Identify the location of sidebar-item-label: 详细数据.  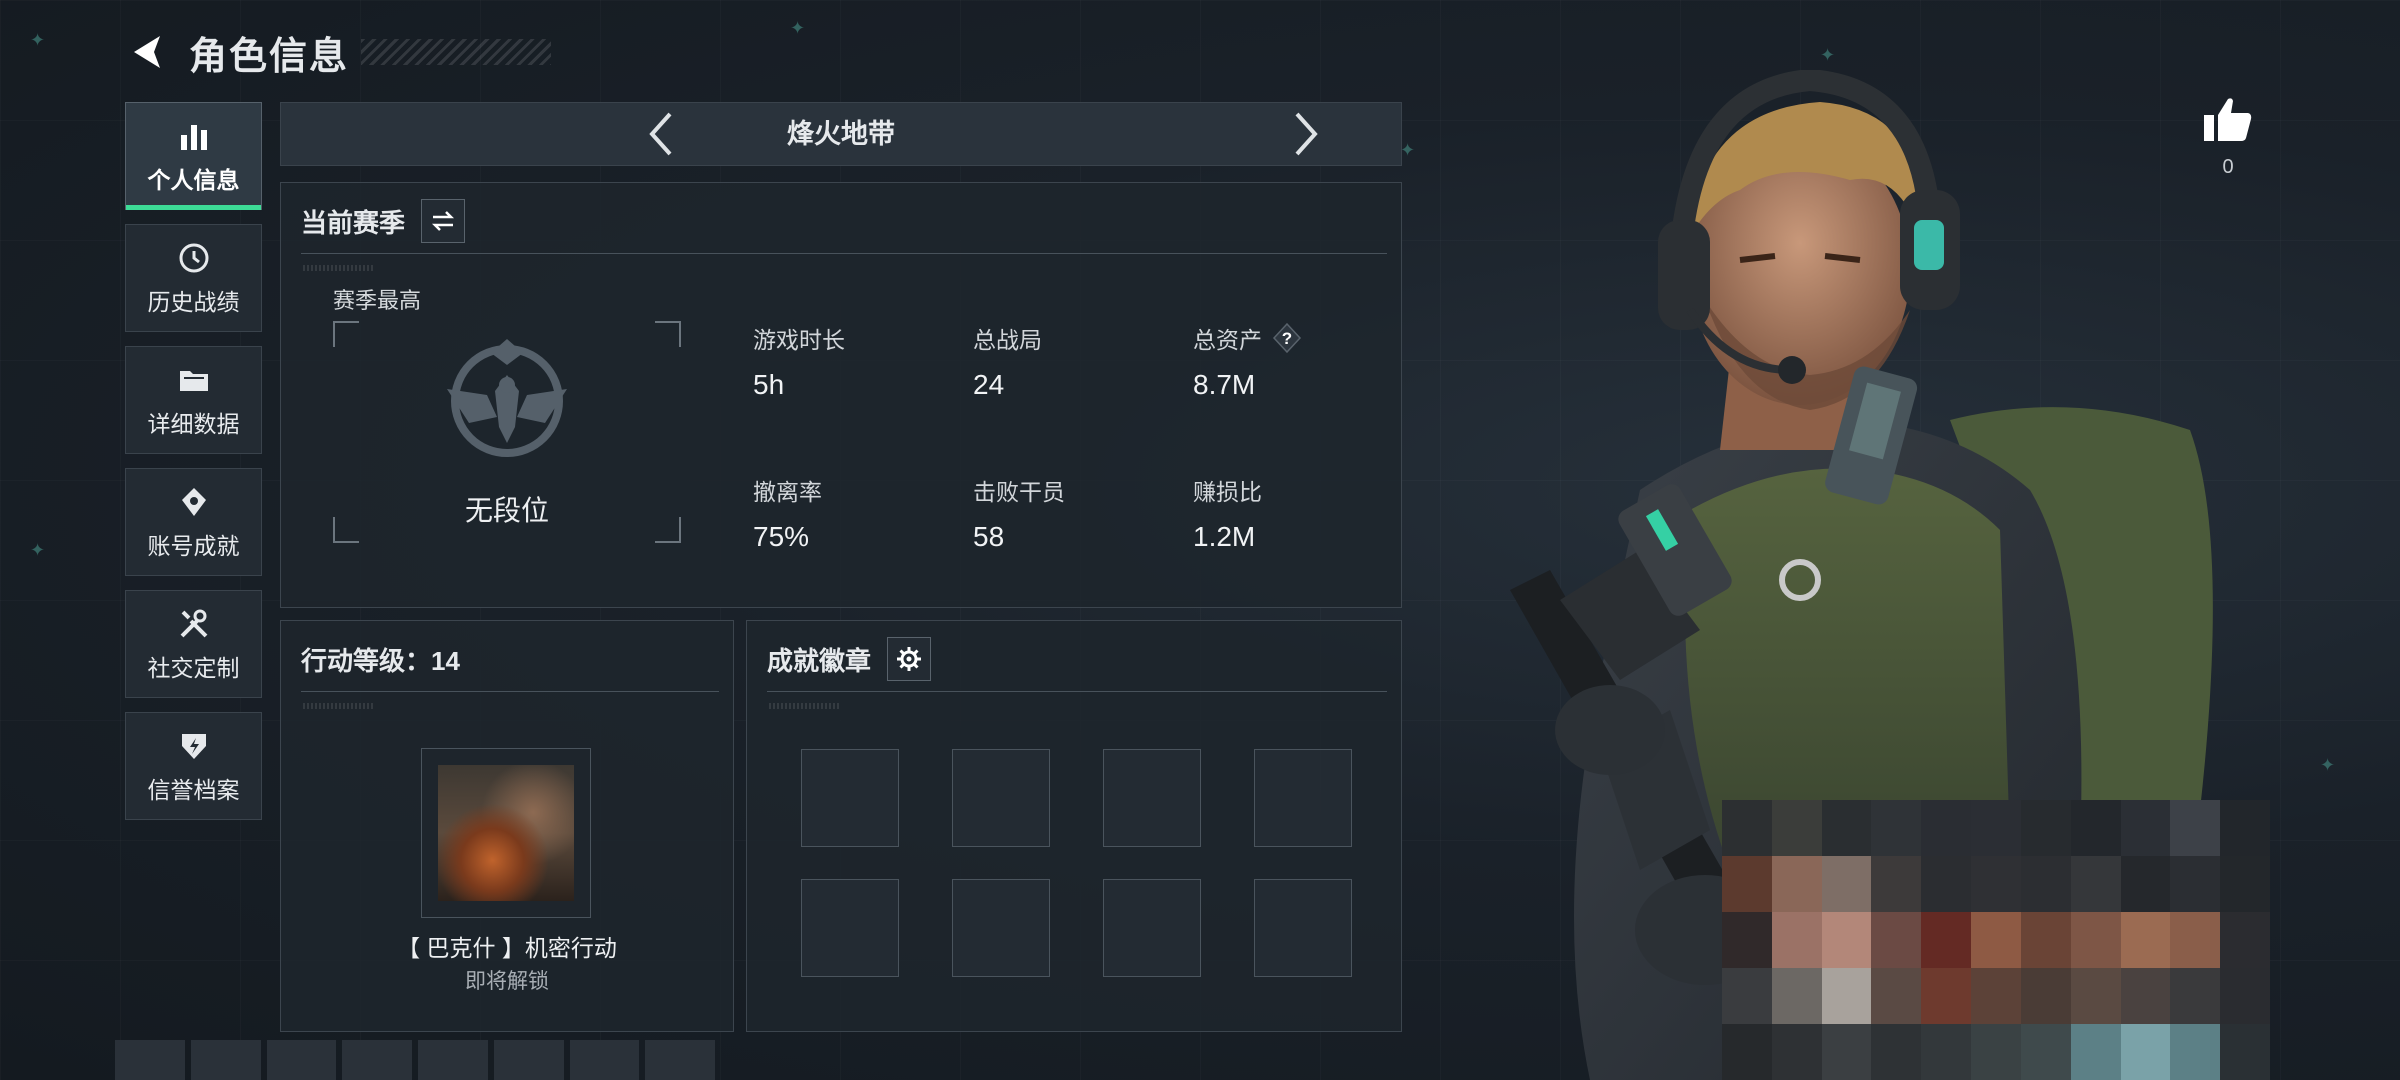
(193, 424).